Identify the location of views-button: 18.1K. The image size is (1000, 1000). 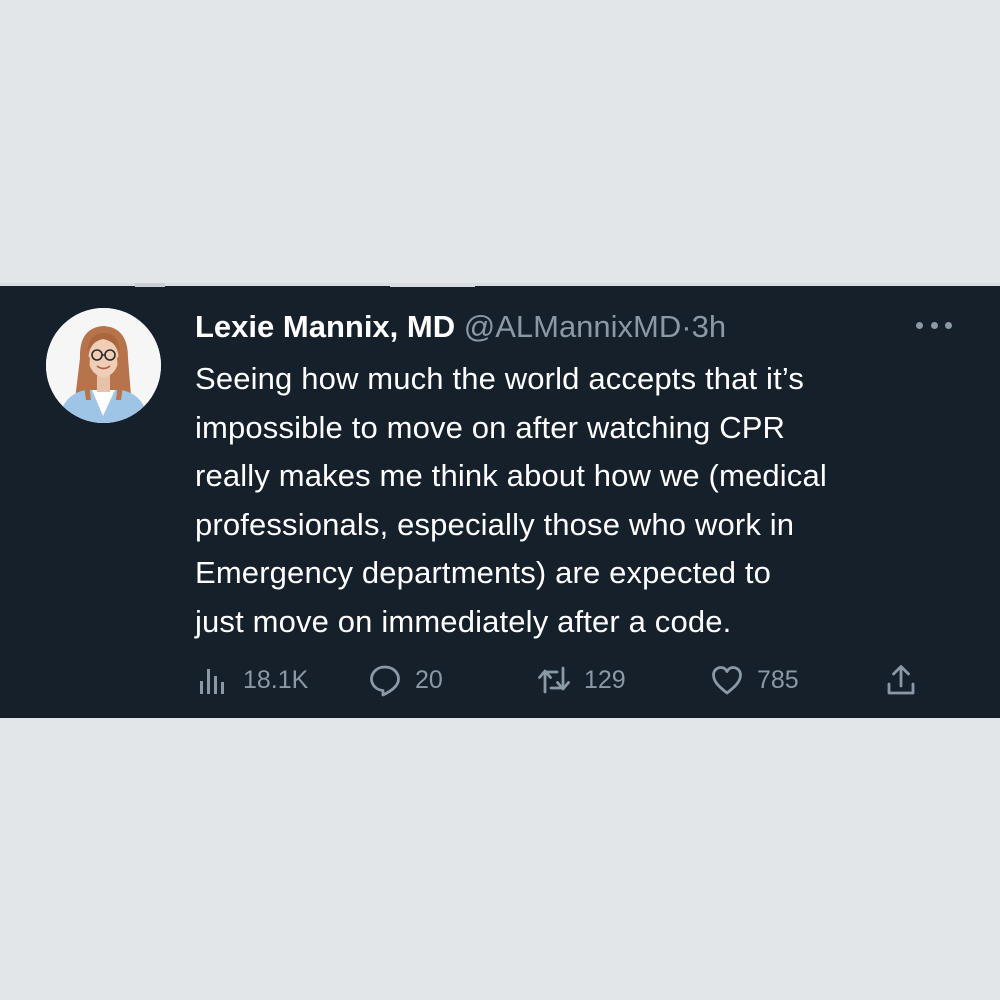
(252, 680).